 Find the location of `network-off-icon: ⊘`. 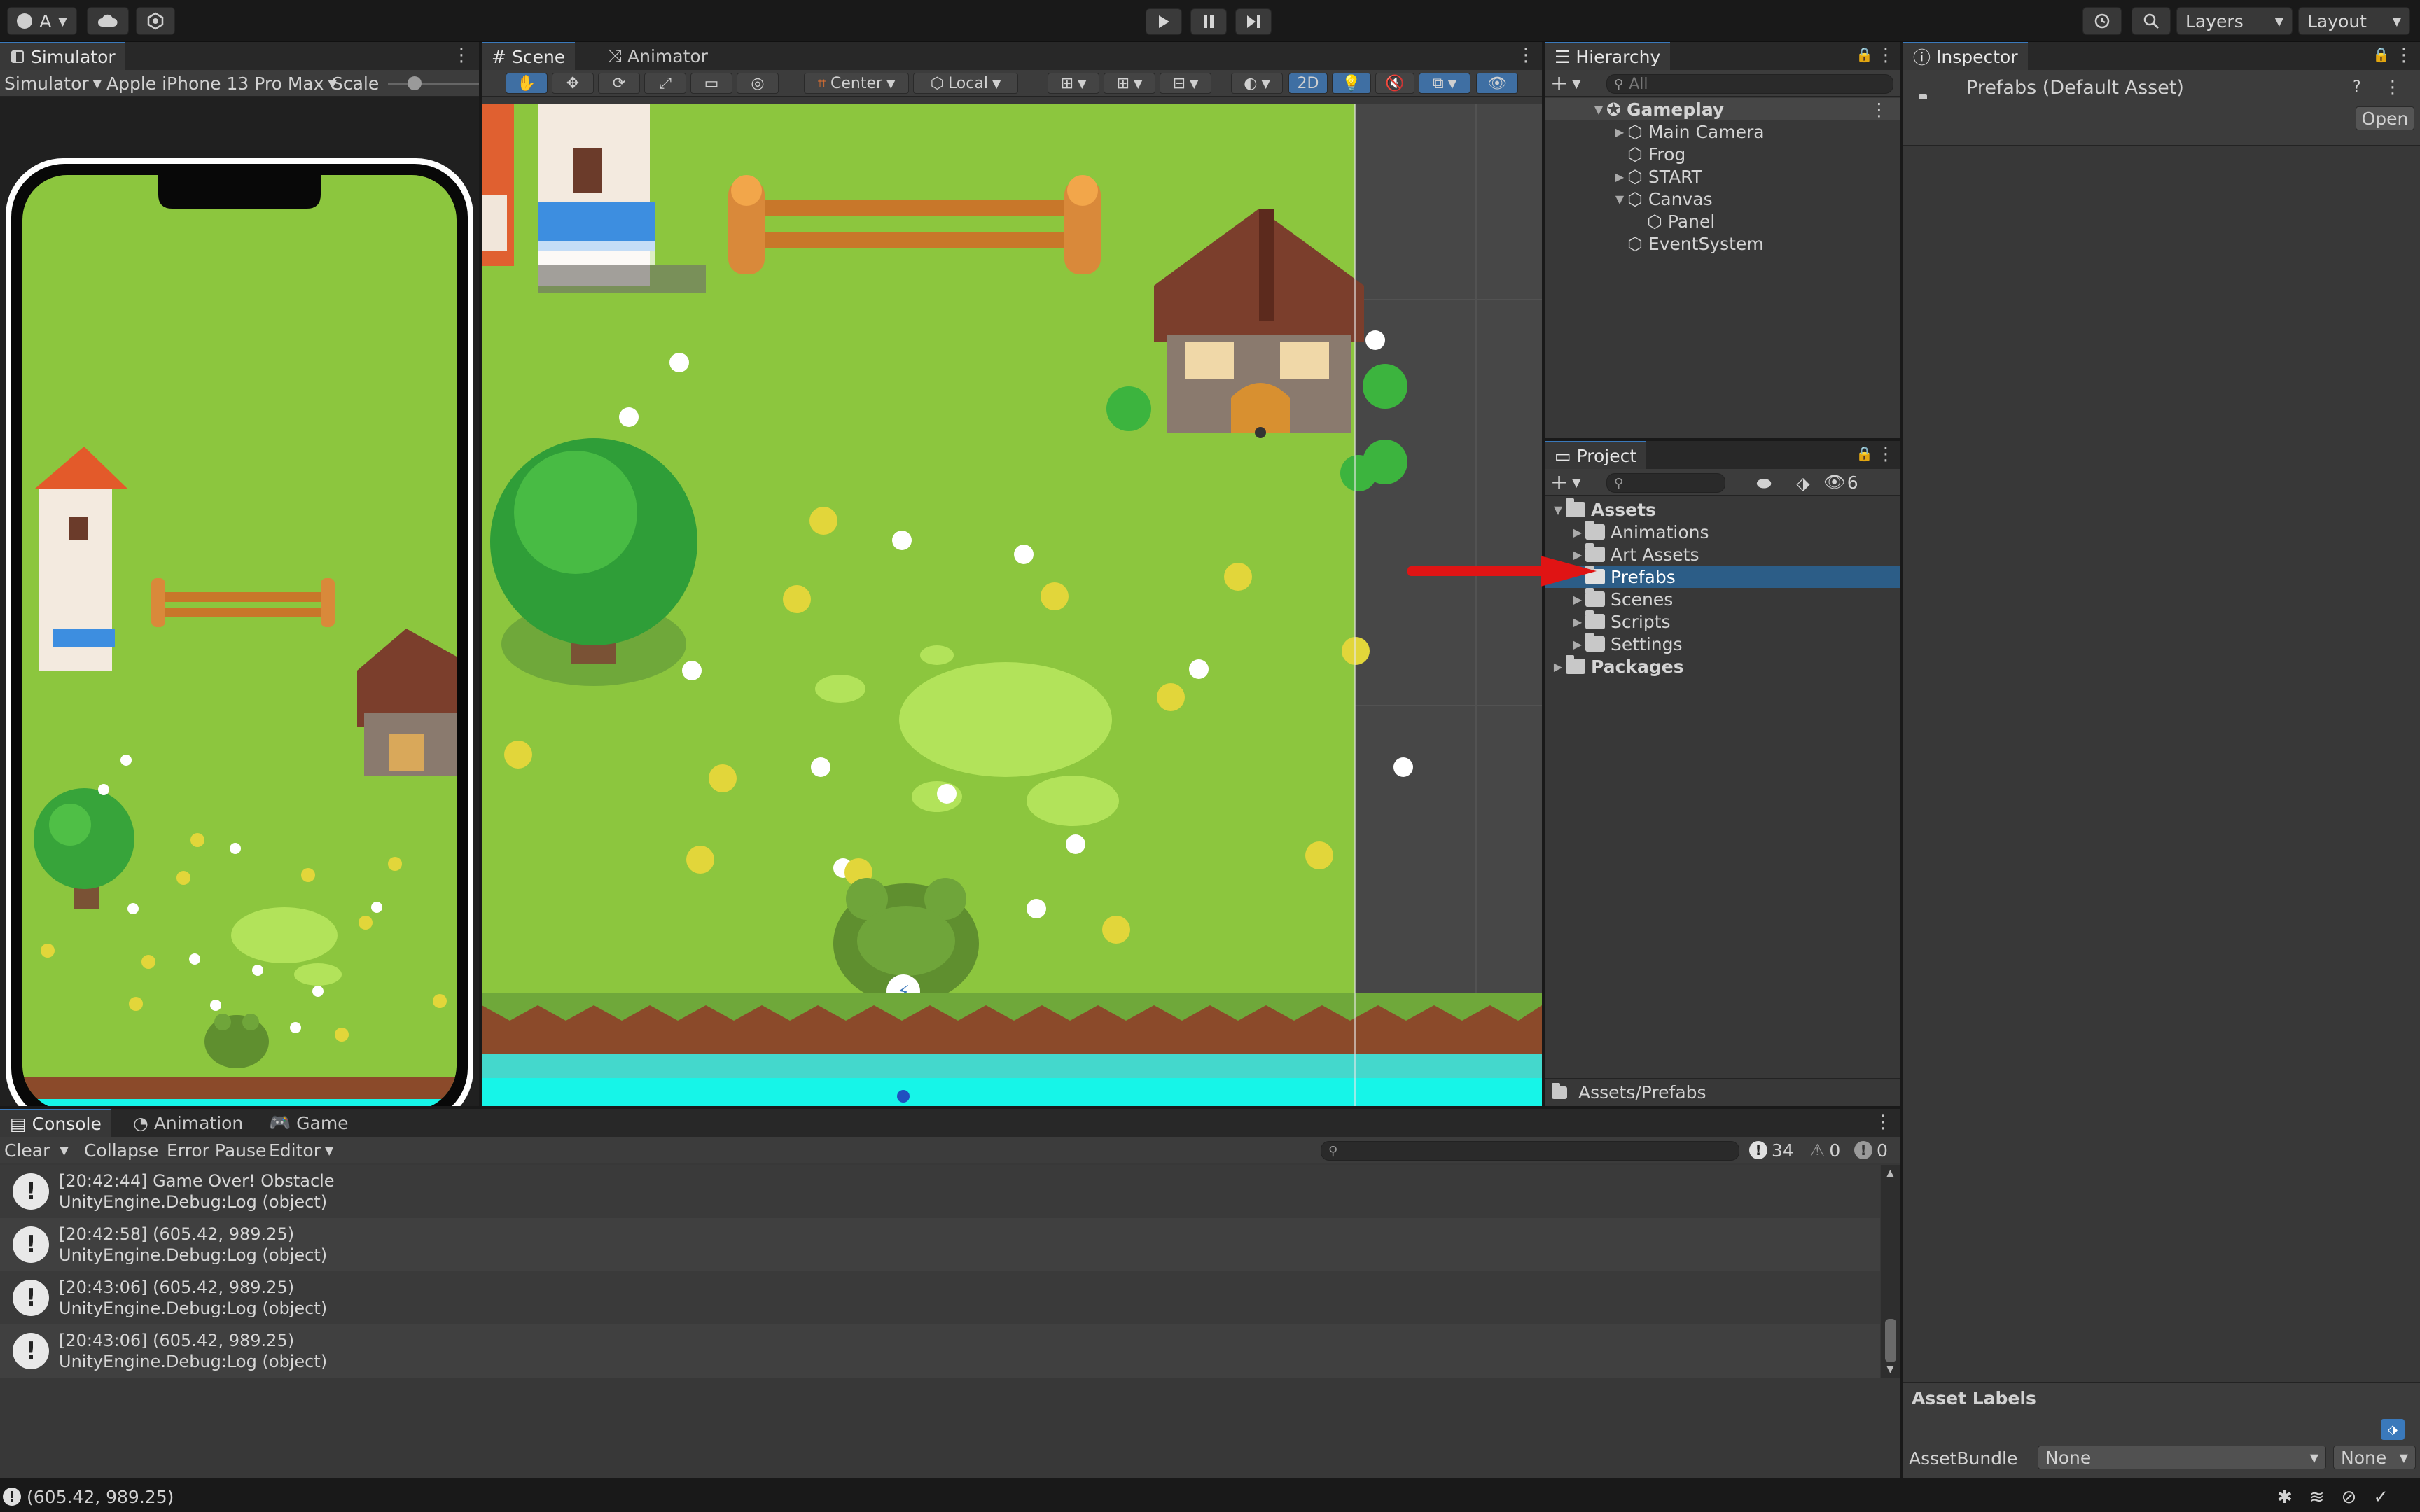

network-off-icon: ⊘ is located at coordinates (2349, 1497).